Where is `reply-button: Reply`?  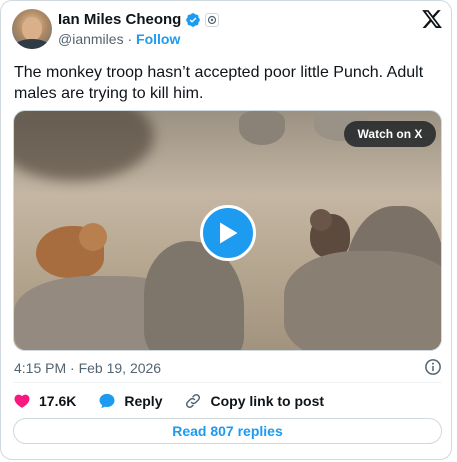 reply-button: Reply is located at coordinates (130, 401).